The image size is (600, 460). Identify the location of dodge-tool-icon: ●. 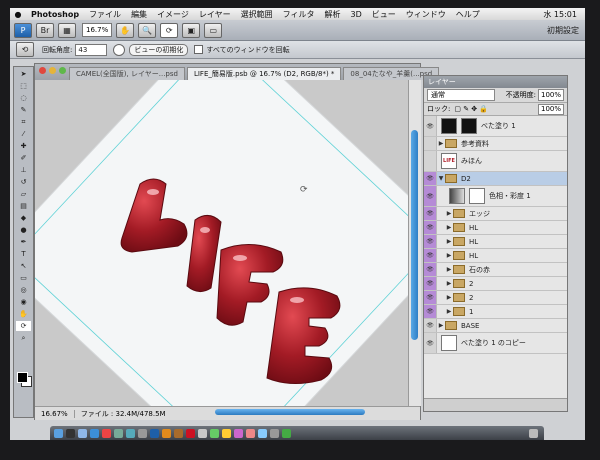
(23, 230).